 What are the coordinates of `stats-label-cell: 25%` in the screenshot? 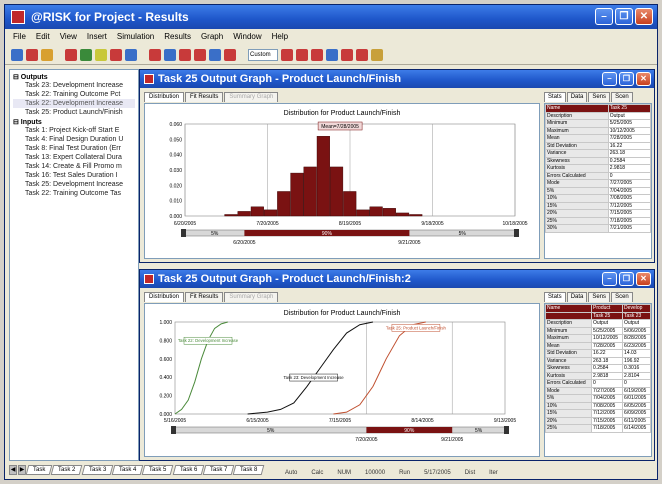 It's located at (577, 220).